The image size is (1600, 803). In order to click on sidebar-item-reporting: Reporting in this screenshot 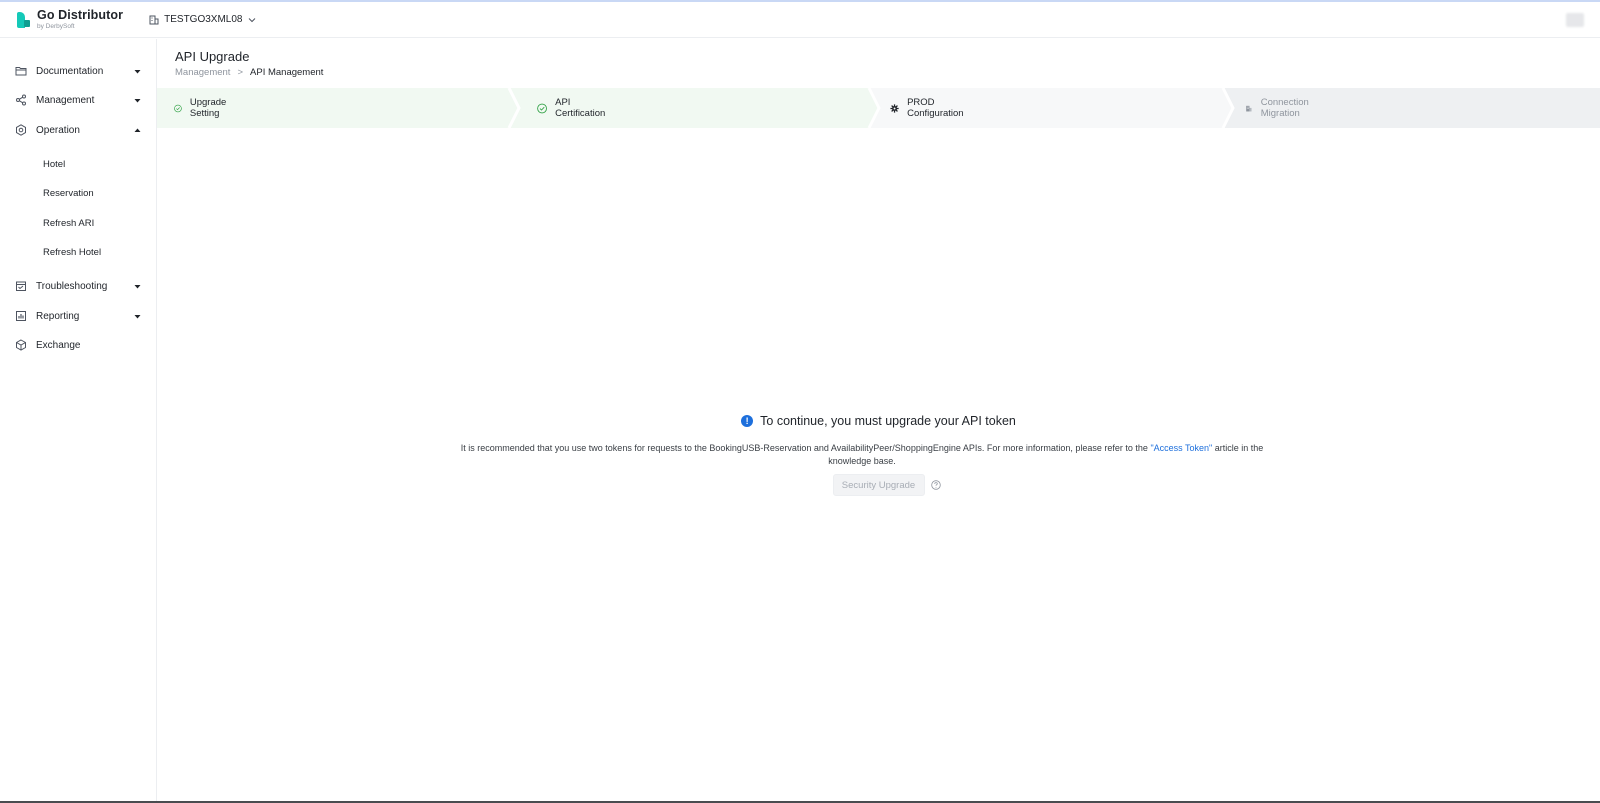, I will do `click(78, 316)`.